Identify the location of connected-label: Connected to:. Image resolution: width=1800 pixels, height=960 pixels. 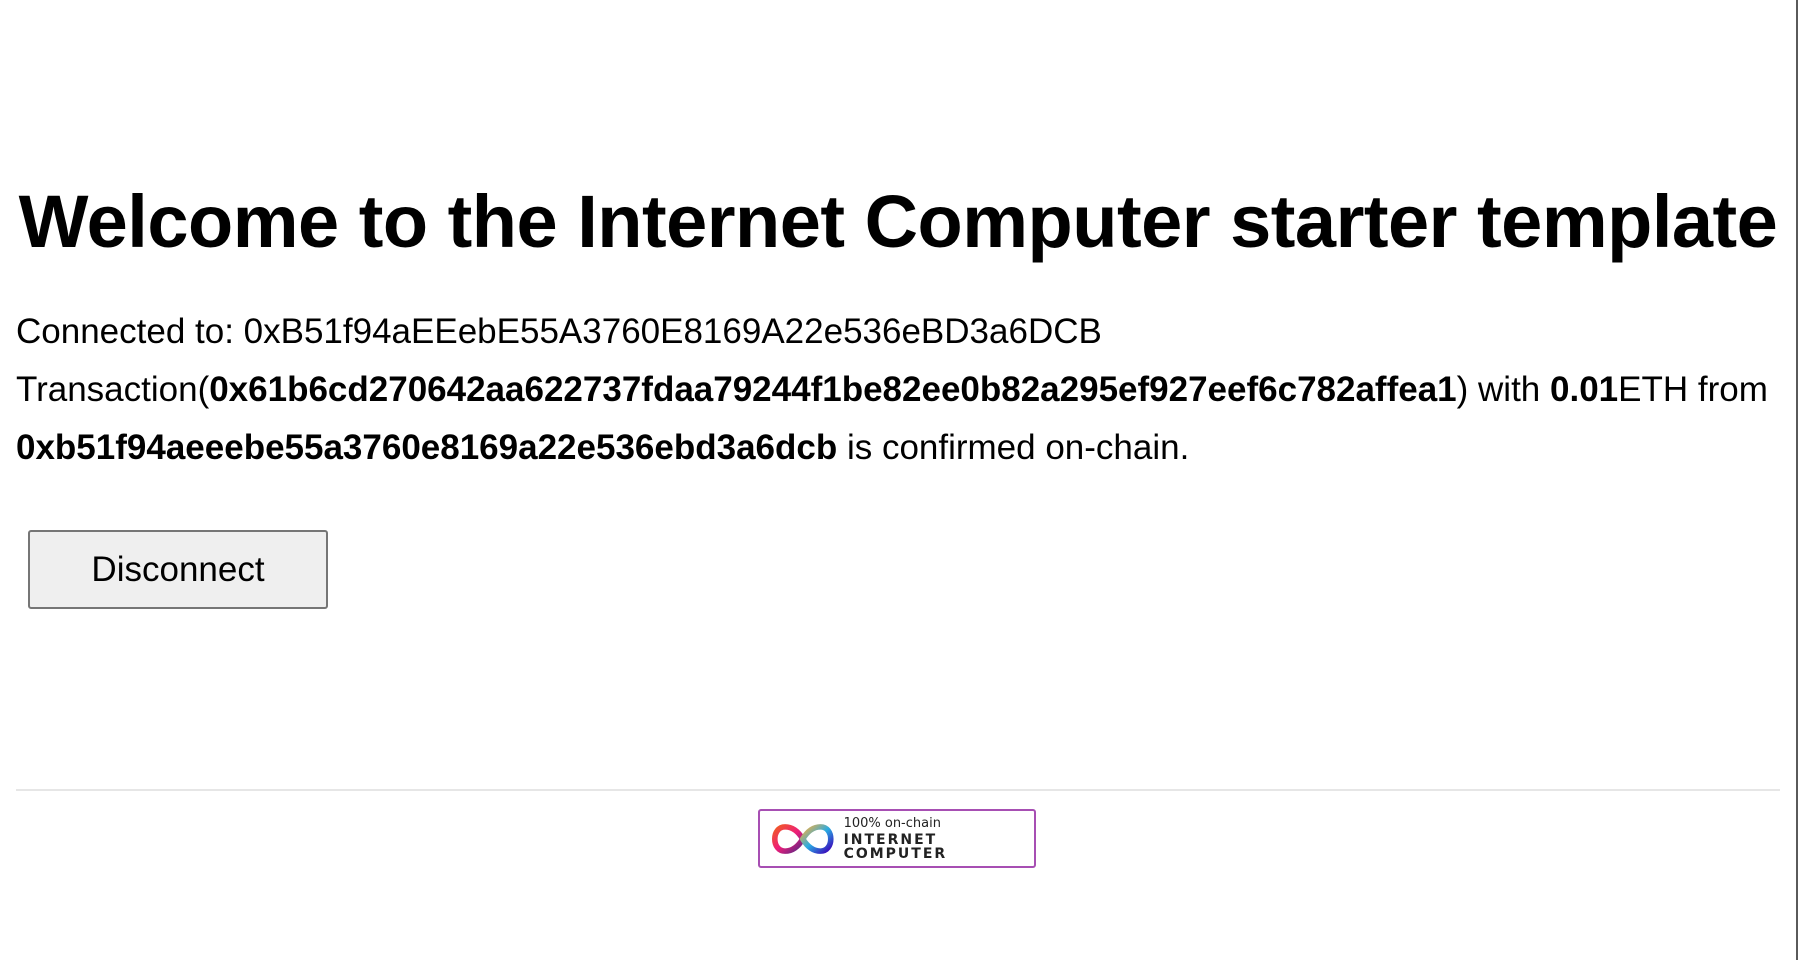
(130, 331).